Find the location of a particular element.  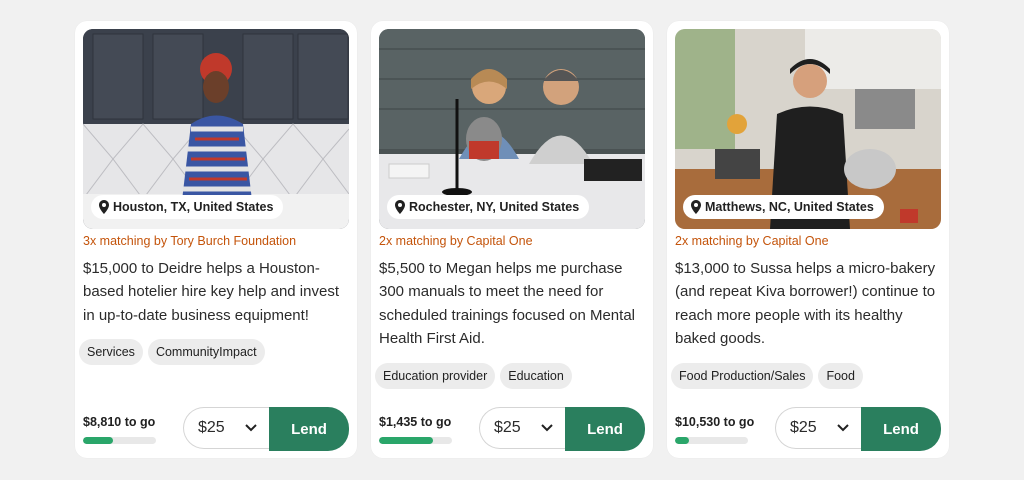

tag-chip: Education is located at coordinates (536, 376).